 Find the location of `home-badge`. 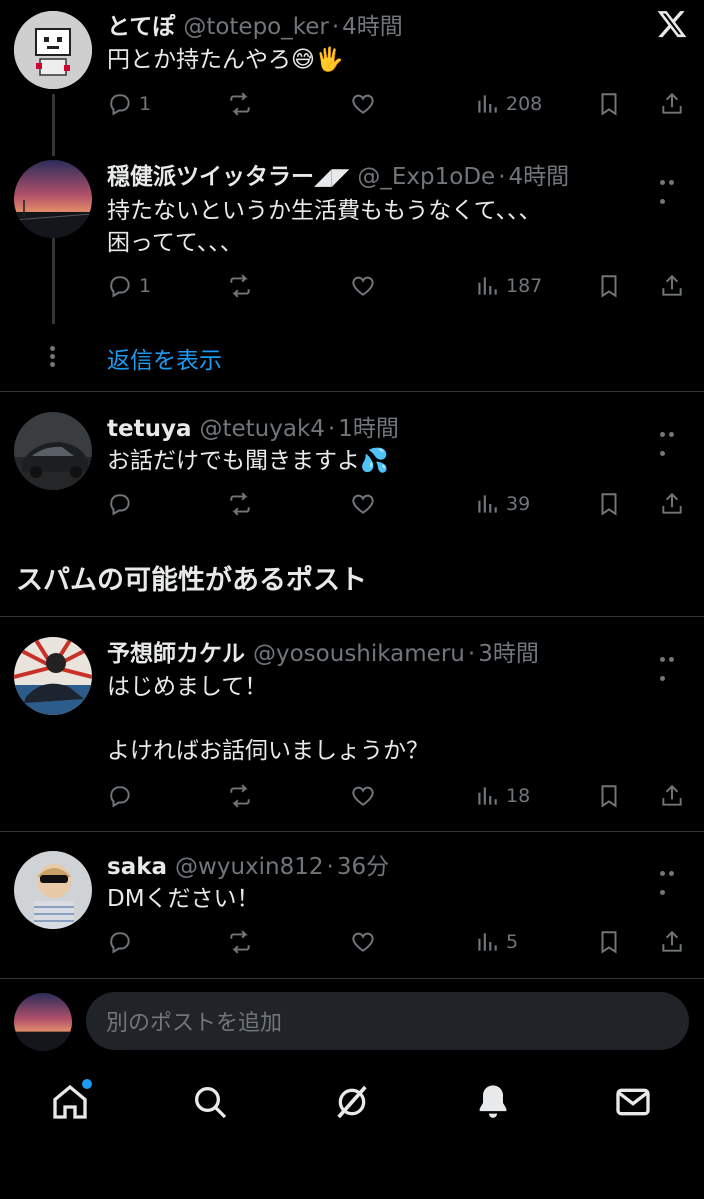

home-badge is located at coordinates (87, 1084).